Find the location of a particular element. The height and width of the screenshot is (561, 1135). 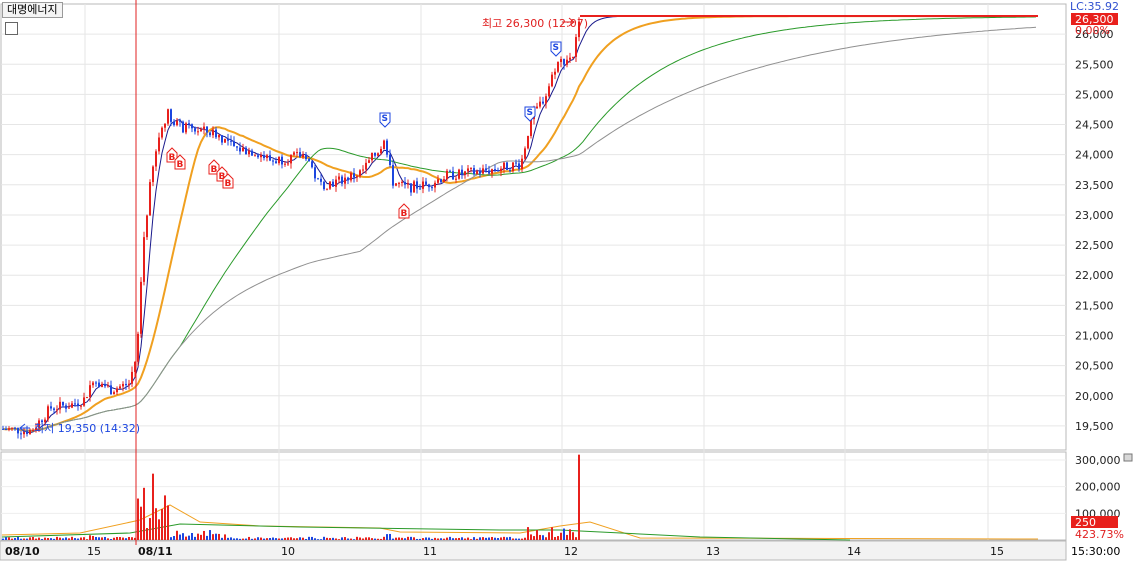

stock-name-label: 대명에너지 is located at coordinates (32, 10).